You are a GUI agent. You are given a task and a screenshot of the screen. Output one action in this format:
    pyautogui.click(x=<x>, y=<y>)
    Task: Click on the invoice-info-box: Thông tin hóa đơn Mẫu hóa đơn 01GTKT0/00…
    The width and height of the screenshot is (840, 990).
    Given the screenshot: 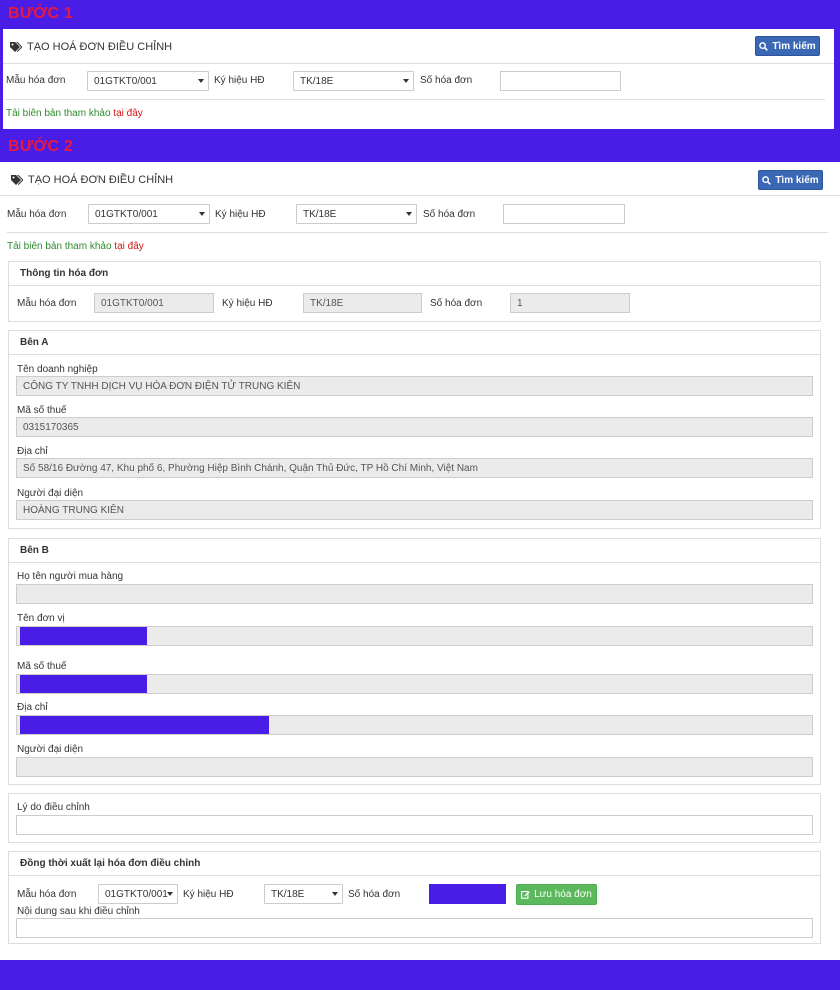 What is the action you would take?
    pyautogui.click(x=414, y=291)
    